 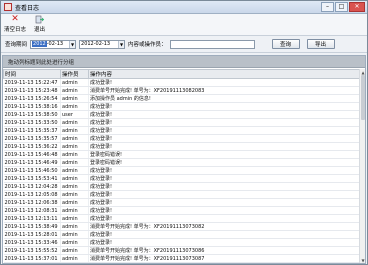 I want to click on time-cell: 2019-11-13 15:37:01, so click(x=32, y=258).